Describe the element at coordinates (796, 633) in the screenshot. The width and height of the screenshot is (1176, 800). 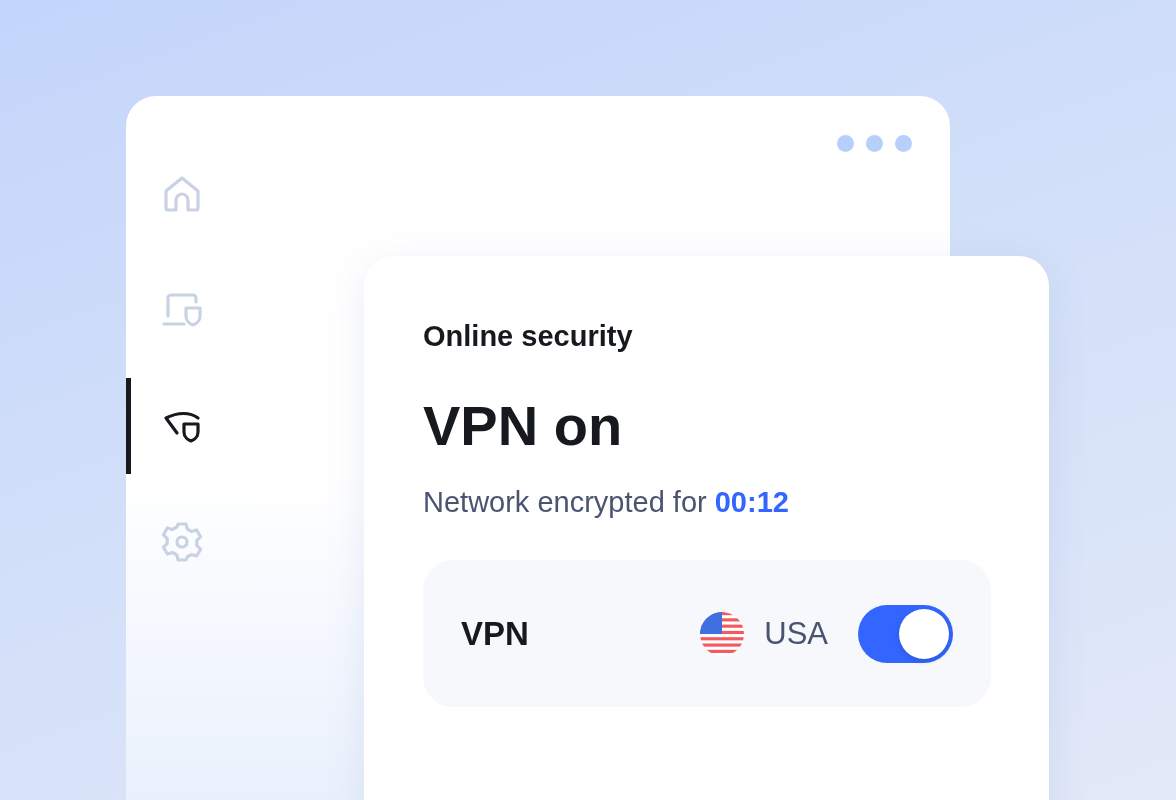
I see `country-label: USA` at that location.